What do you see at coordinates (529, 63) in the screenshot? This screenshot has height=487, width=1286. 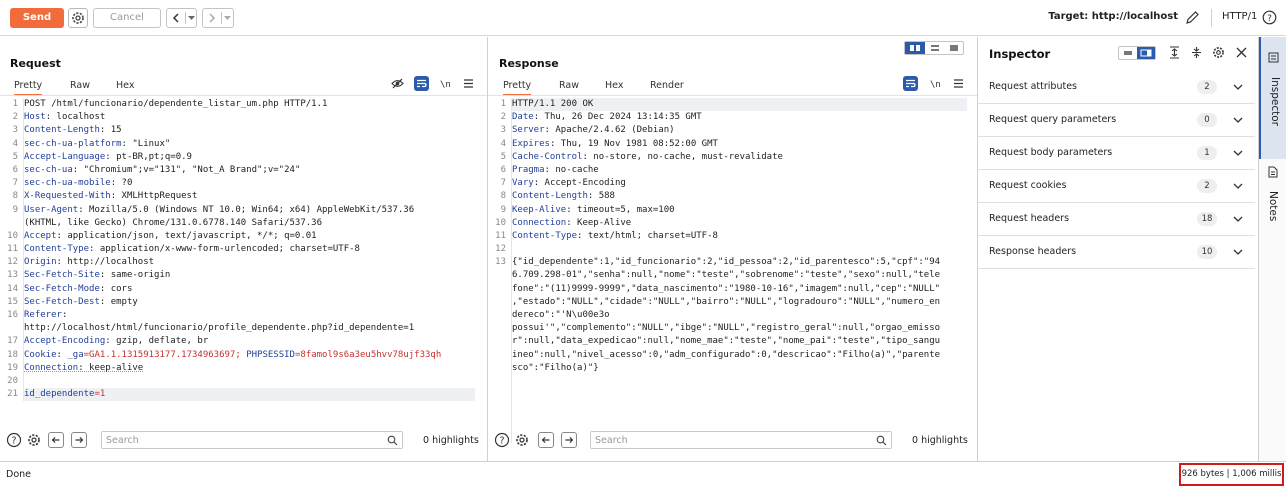 I see `response-title: Response` at bounding box center [529, 63].